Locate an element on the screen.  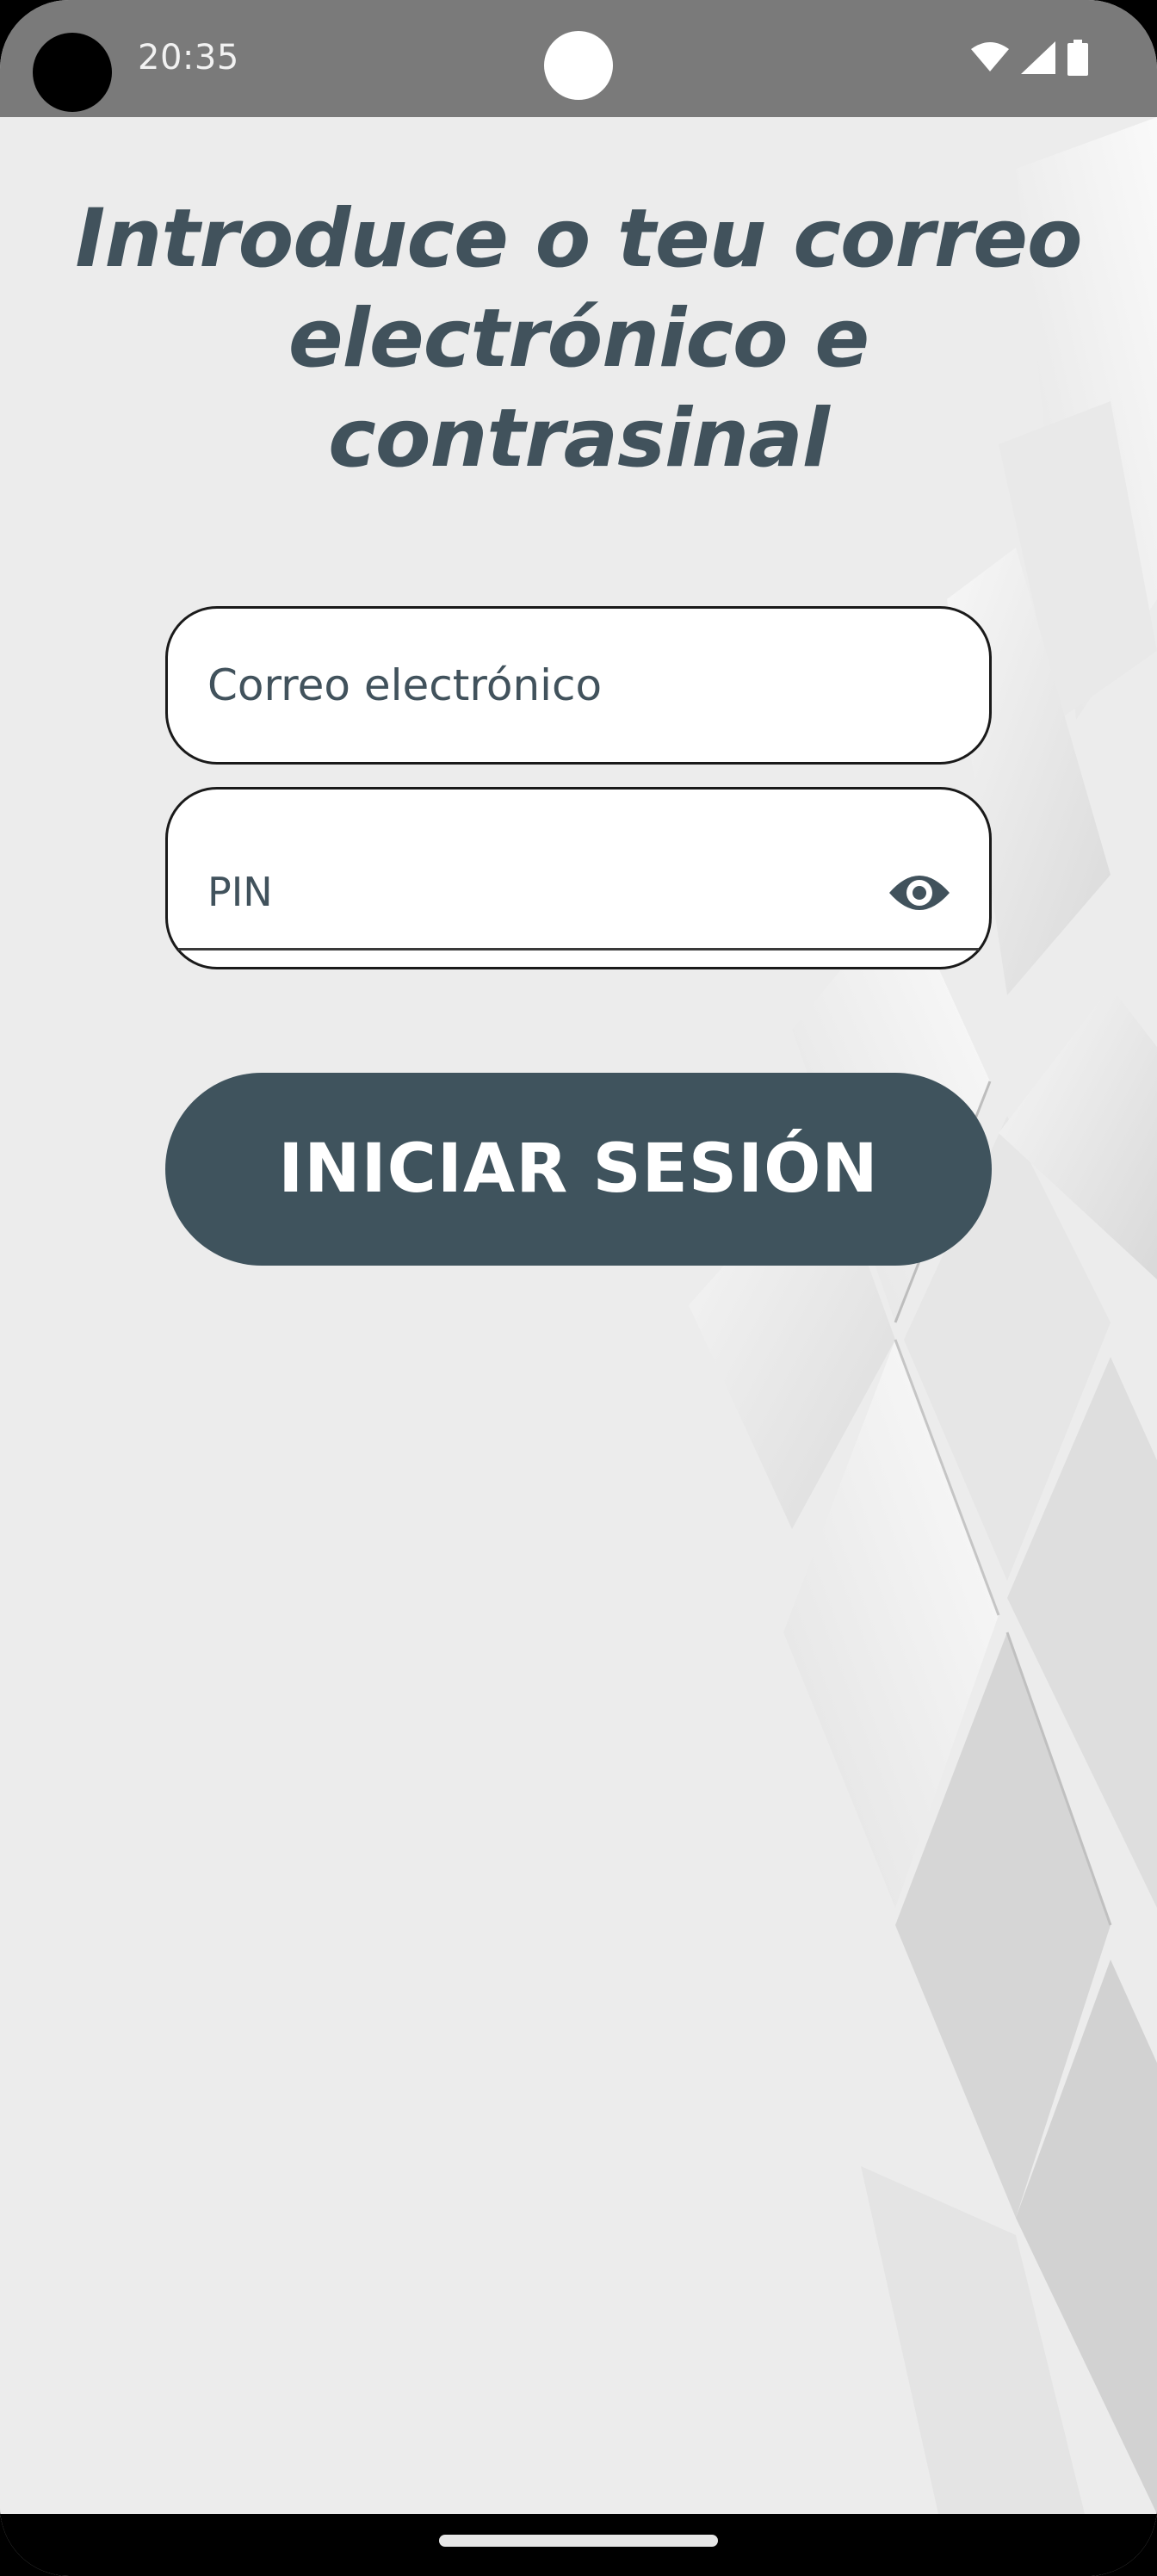
status-bar: 20:35 is located at coordinates (579, 59).